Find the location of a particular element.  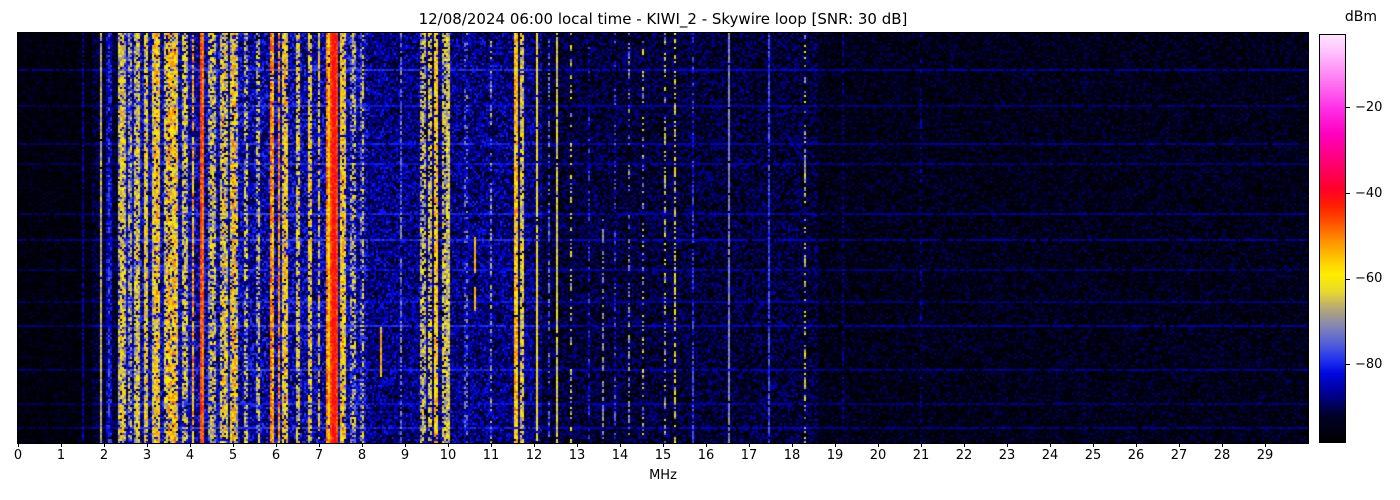

x-tick-label: 27 is located at coordinates (1179, 455).